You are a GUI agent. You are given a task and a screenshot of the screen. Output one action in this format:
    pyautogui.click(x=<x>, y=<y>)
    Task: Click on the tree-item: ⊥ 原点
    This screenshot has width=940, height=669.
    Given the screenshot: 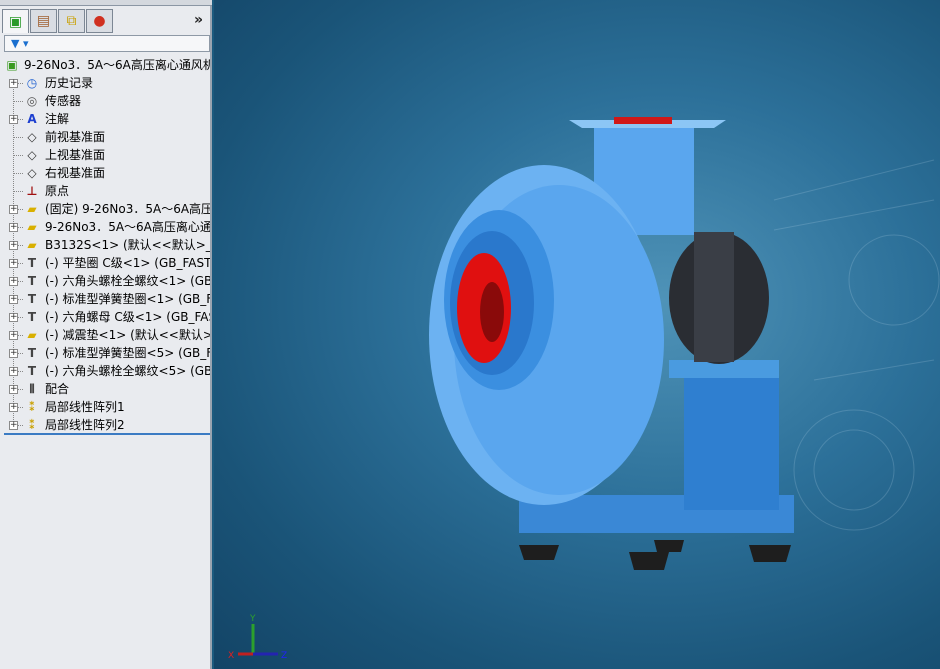 What is the action you would take?
    pyautogui.click(x=105, y=191)
    